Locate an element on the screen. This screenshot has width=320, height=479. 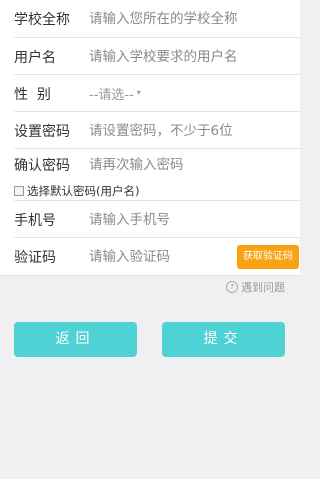
password-label: 设置密码 is located at coordinates (42, 131).